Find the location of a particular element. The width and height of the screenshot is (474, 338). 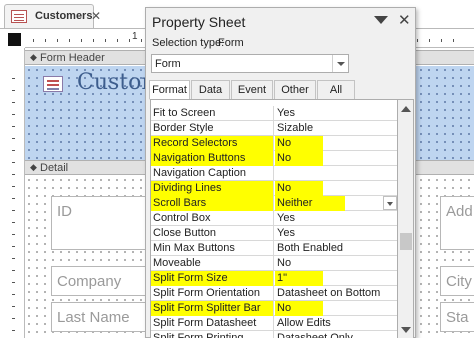

property-row: Moveable No is located at coordinates (274, 263).